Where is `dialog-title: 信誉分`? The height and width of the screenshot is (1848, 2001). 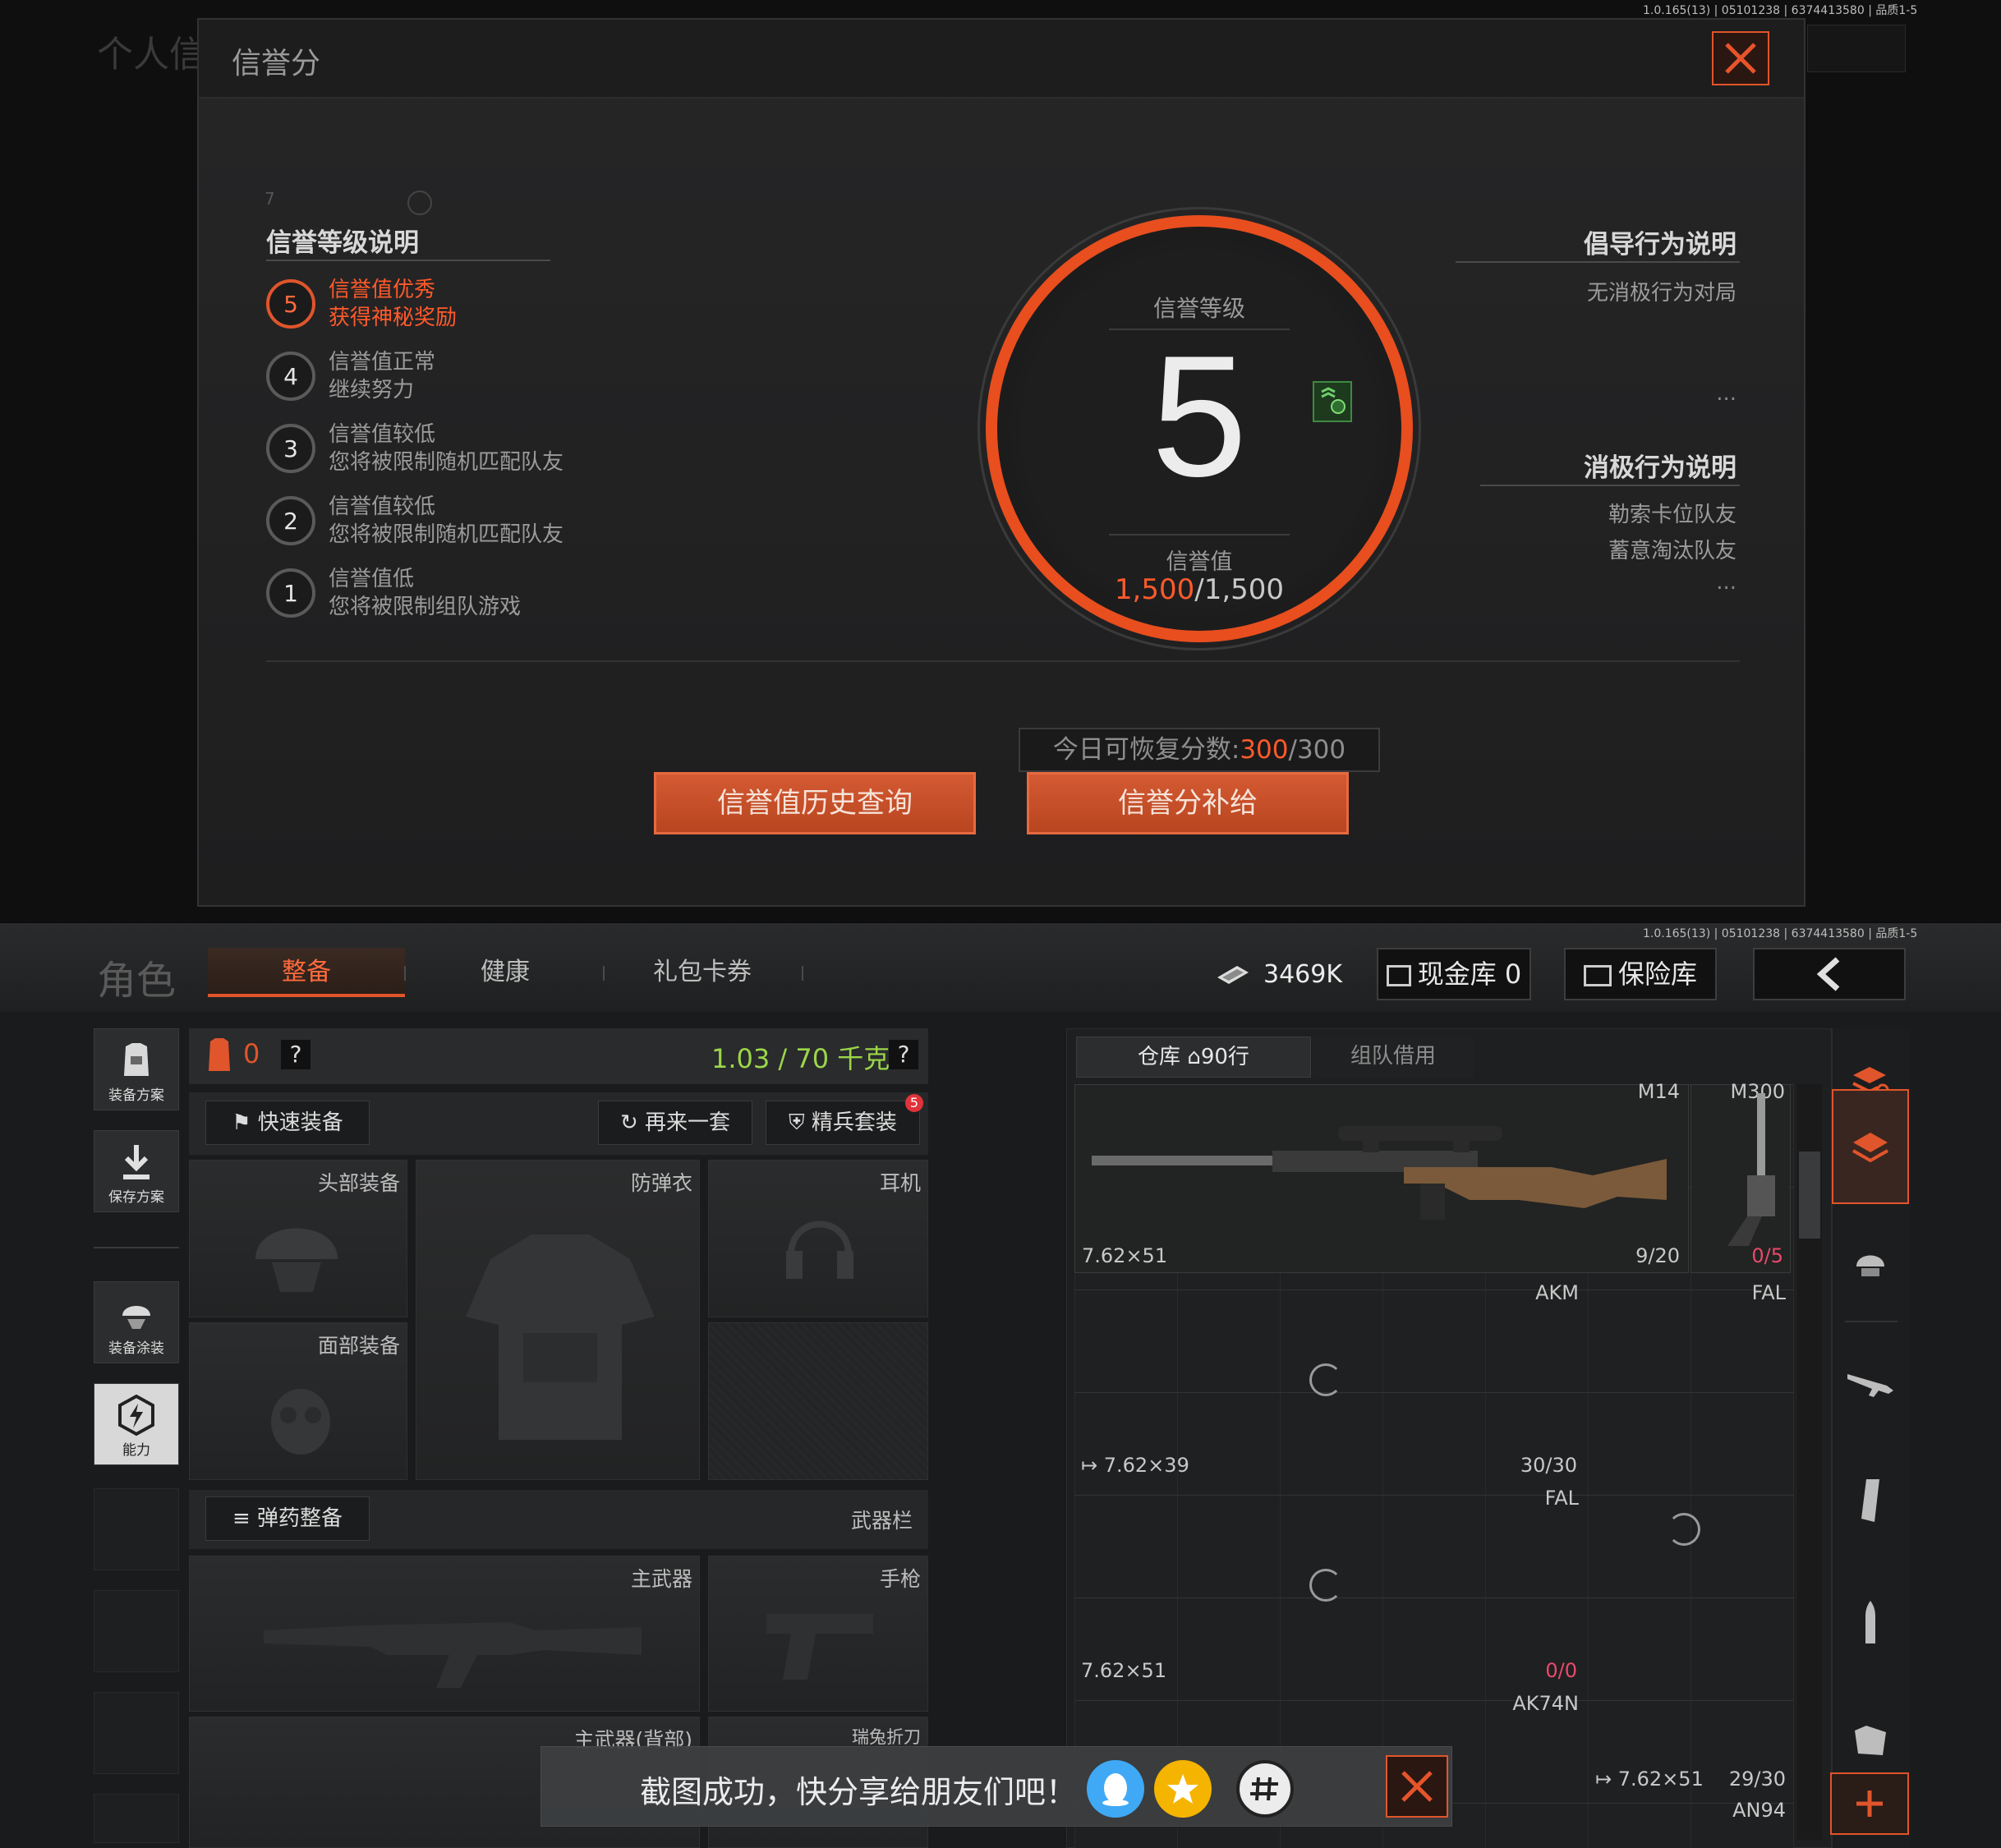
dialog-title: 信誉分 is located at coordinates (276, 63).